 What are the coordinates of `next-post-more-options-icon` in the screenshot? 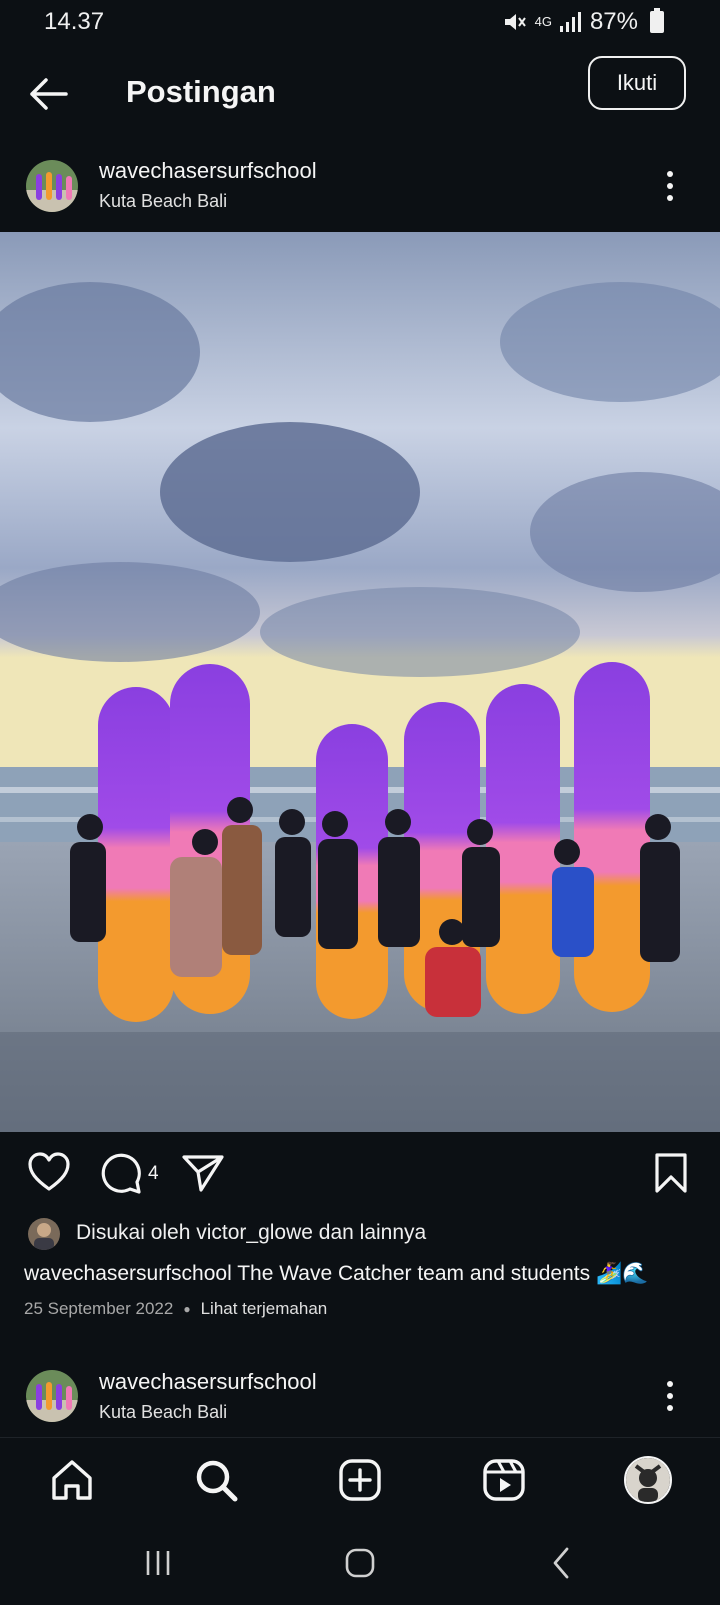 It's located at (670, 1396).